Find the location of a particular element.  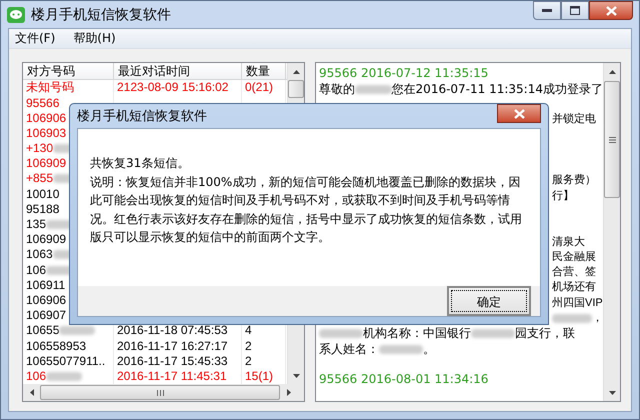

message-text: 尊敬的 is located at coordinates (337, 89).